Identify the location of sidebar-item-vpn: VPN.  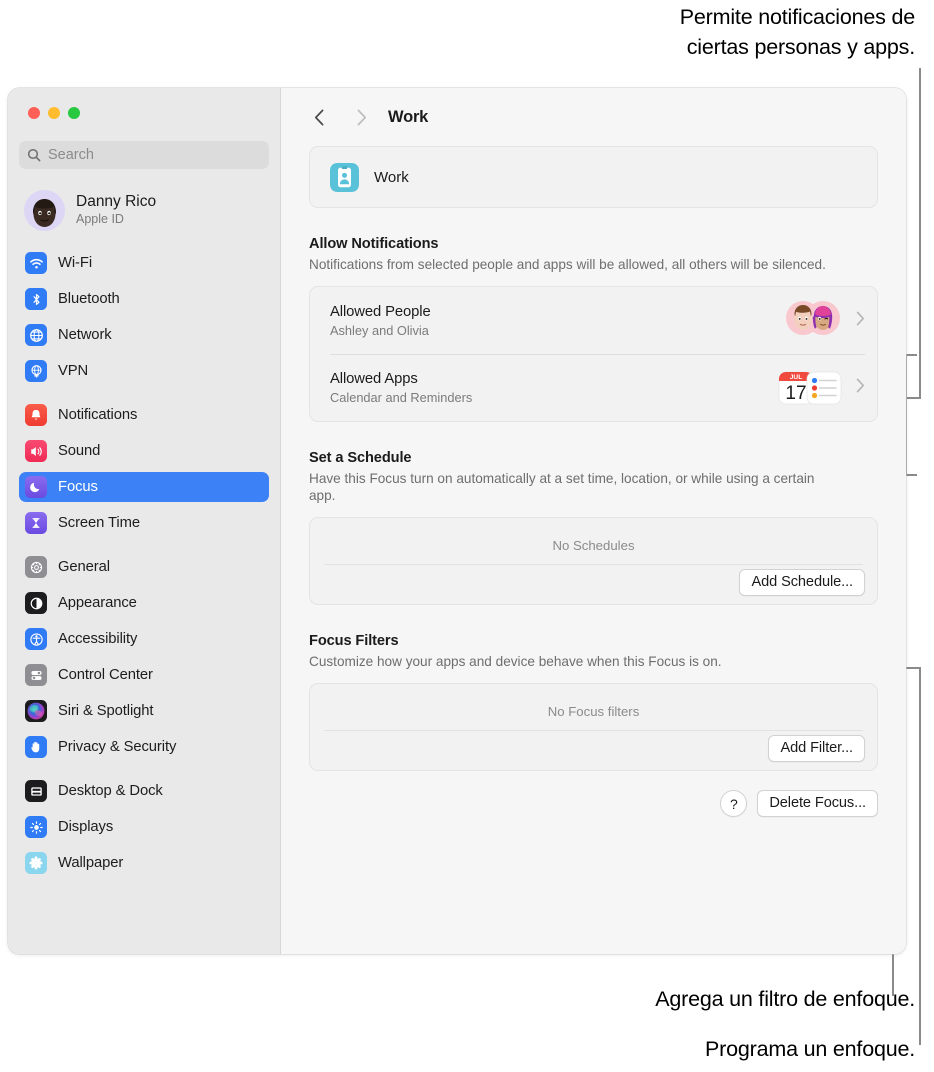
(144, 371).